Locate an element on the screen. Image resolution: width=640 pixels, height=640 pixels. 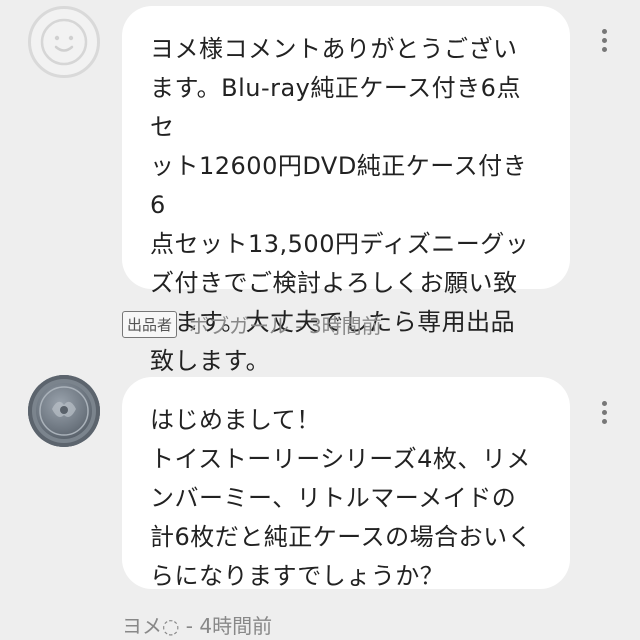
coin-emblem-icon is located at coordinates (64, 411).